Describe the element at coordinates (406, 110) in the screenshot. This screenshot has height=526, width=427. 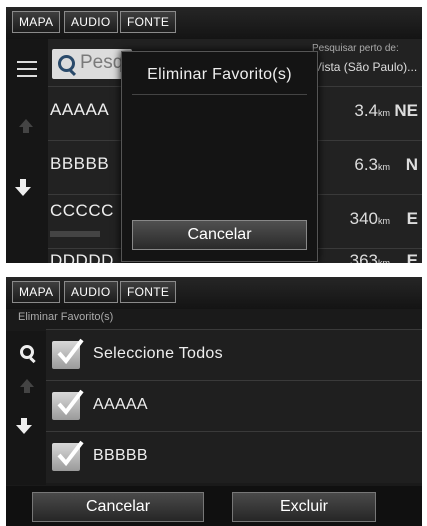
I see `item-direction: NE` at that location.